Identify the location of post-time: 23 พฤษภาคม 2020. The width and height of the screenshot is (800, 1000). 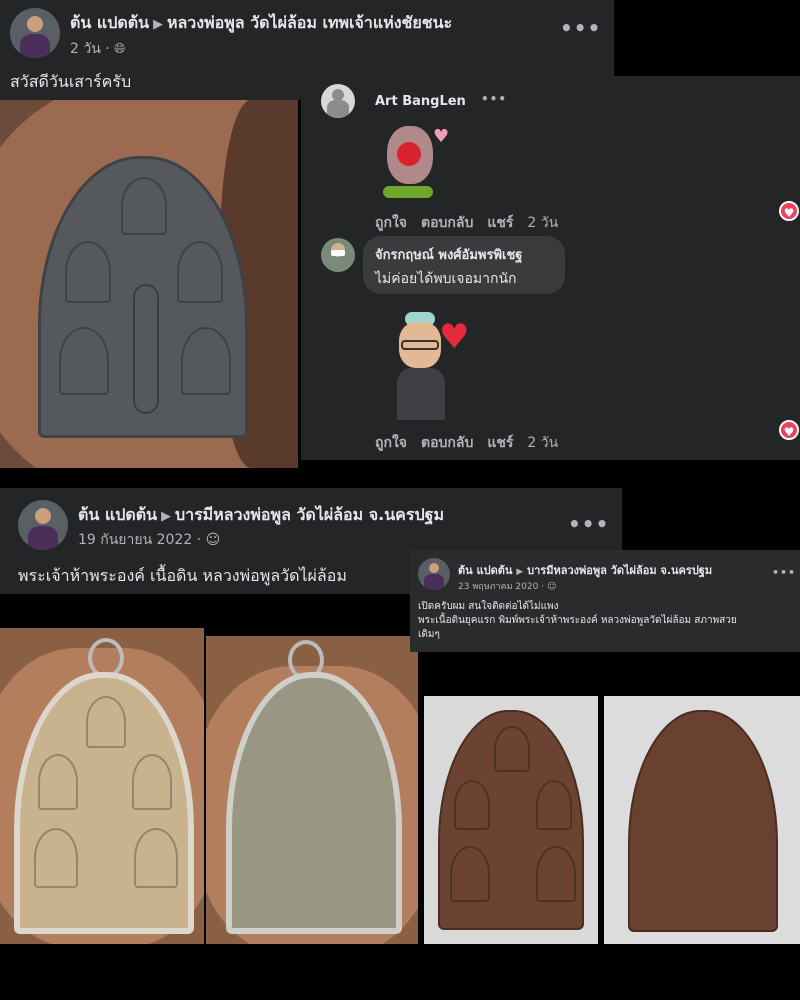
(498, 587).